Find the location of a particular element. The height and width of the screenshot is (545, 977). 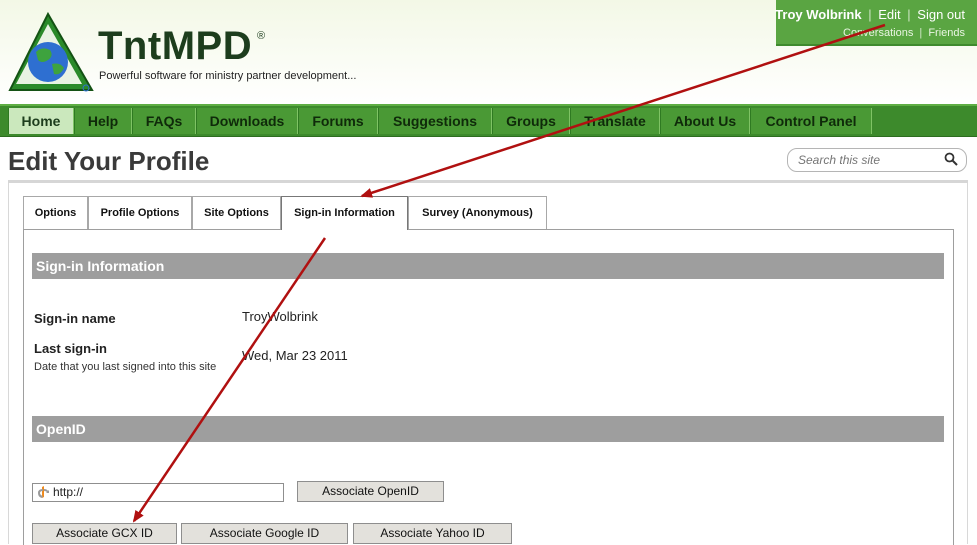

openid-input is located at coordinates (165, 492).